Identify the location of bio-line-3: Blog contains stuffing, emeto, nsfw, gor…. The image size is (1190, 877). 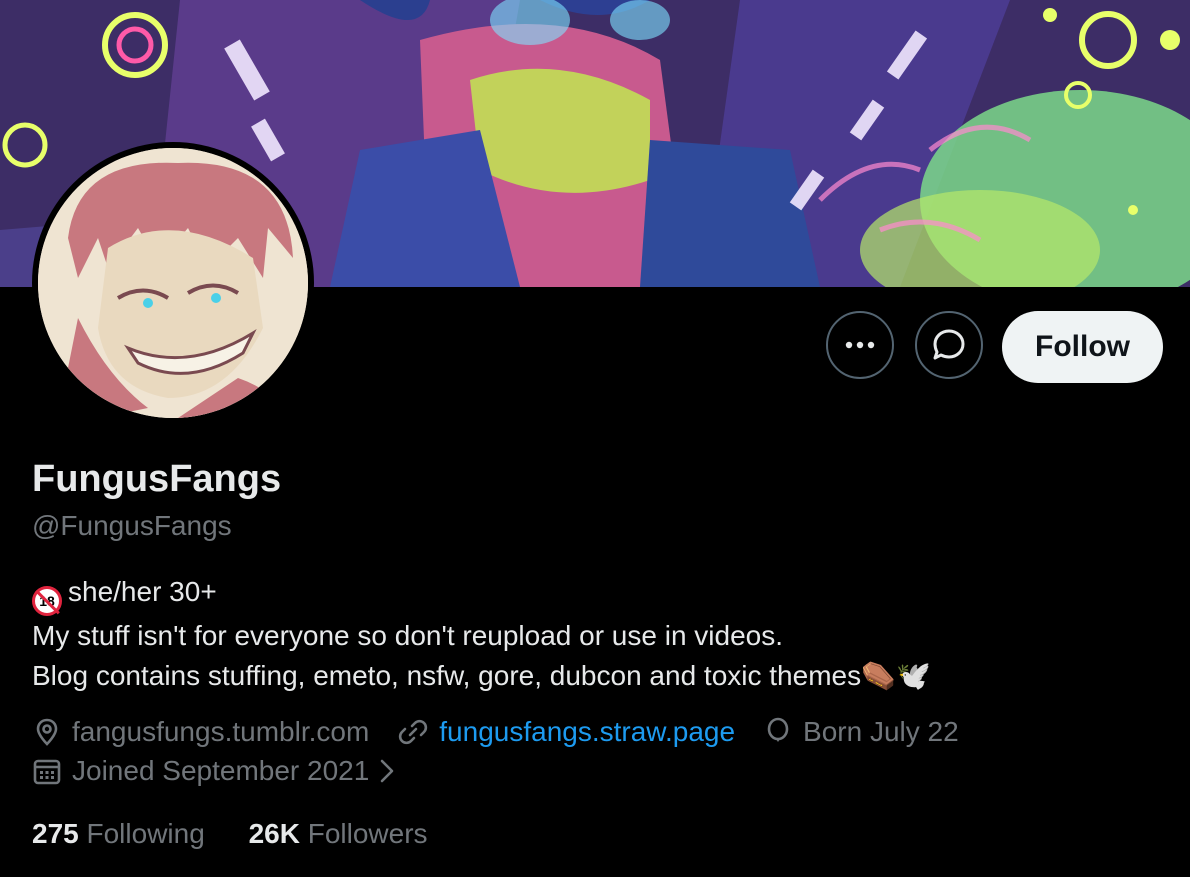
(481, 676).